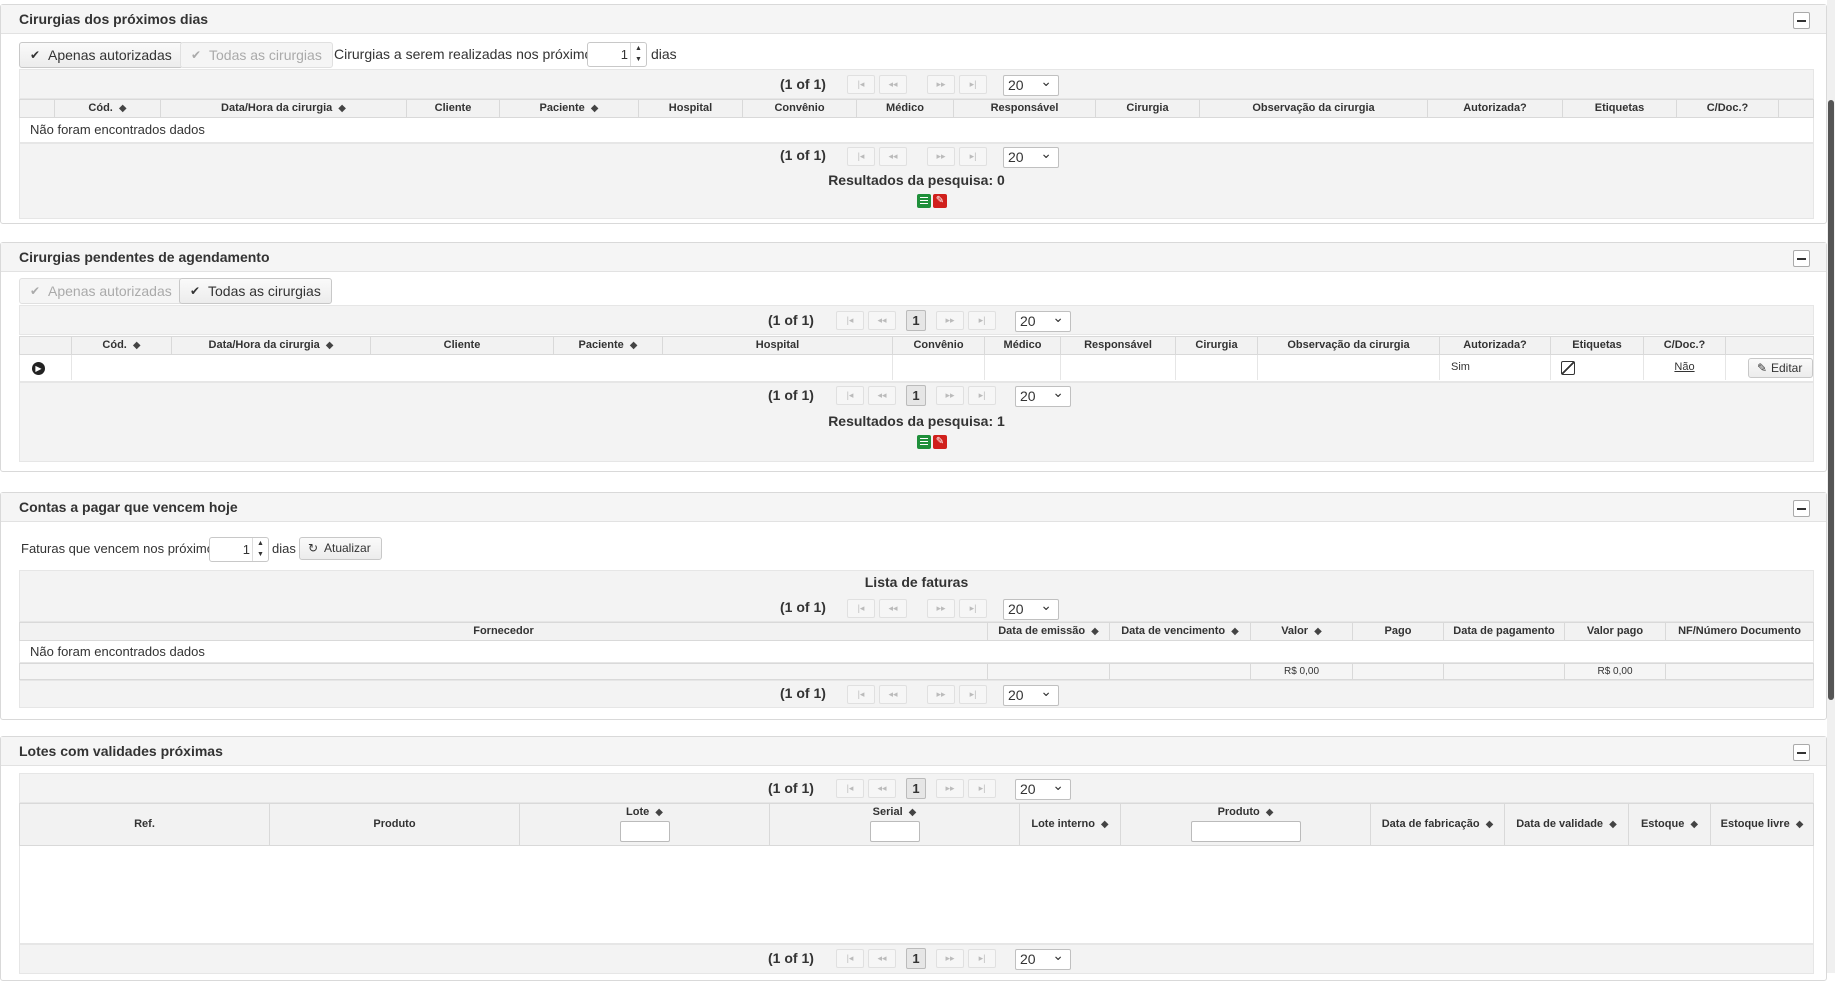 Image resolution: width=1835 pixels, height=981 pixels. I want to click on column-lote: Lote ◆, so click(645, 824).